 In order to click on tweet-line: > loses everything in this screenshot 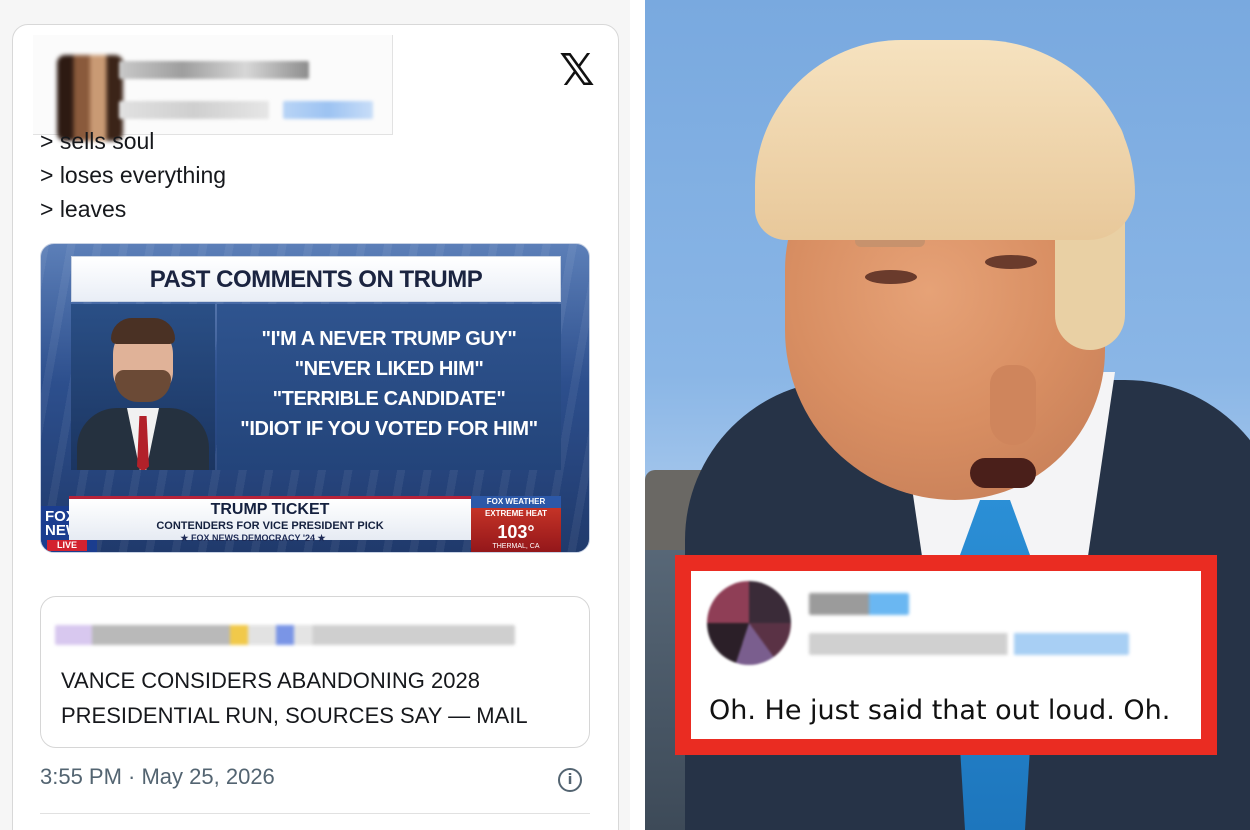, I will do `click(133, 175)`.